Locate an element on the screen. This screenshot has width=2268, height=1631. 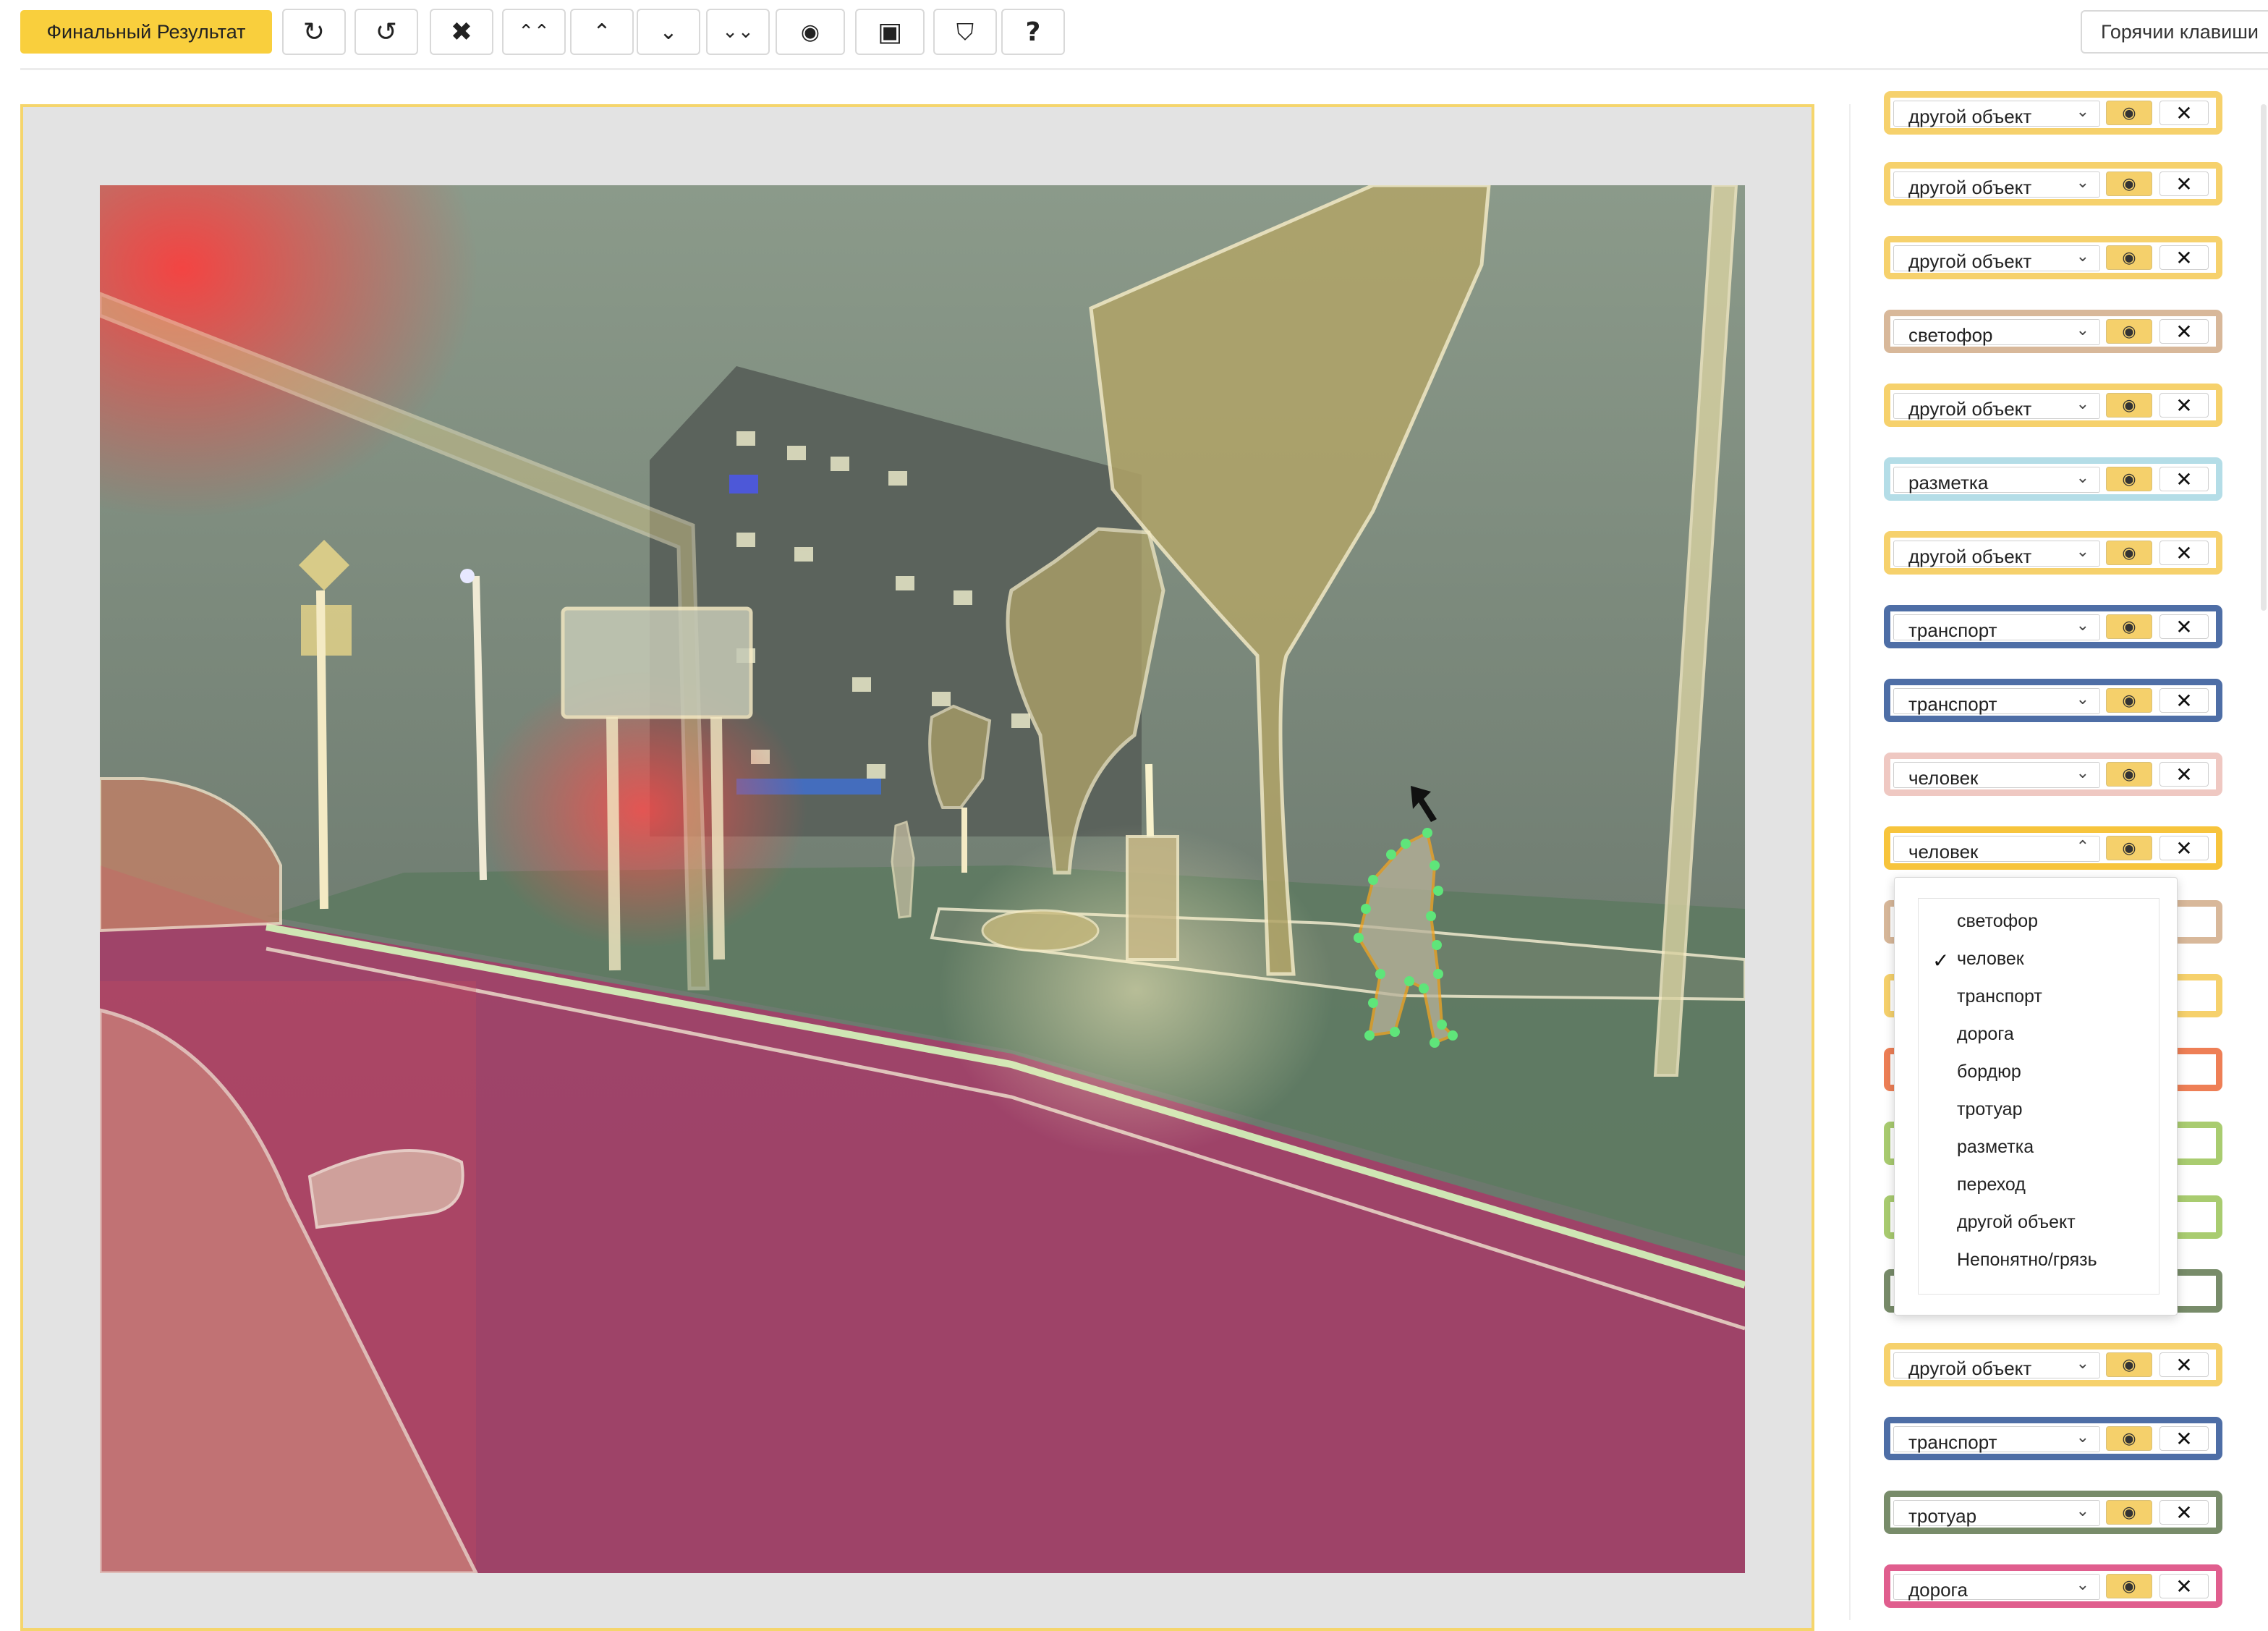
dropdown-option-razmetka: разметка is located at coordinates (1995, 1147).